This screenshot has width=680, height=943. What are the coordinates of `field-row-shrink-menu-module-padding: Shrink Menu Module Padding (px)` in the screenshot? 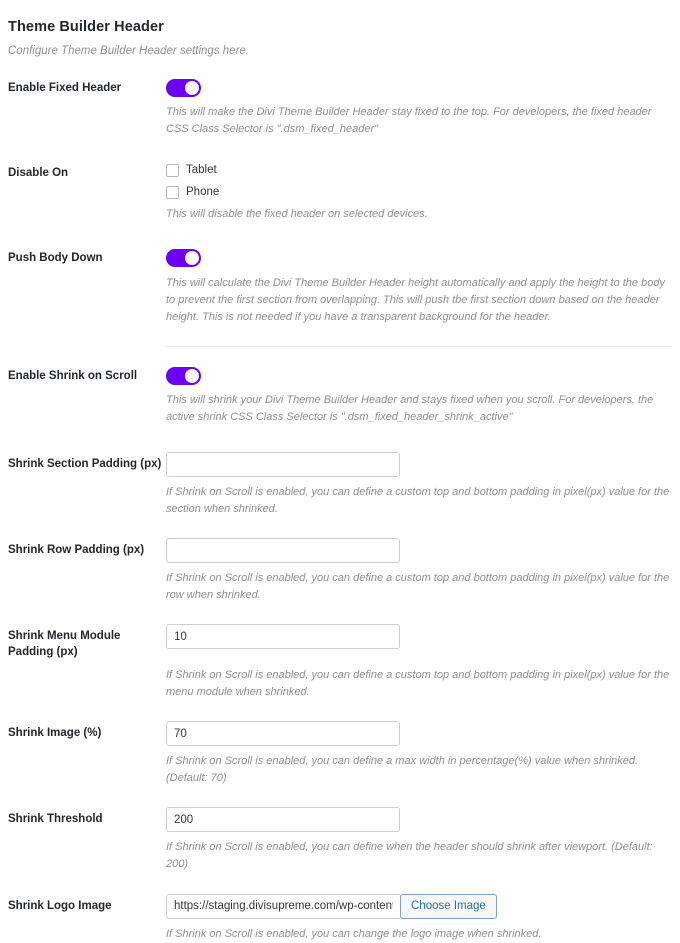 It's located at (340, 642).